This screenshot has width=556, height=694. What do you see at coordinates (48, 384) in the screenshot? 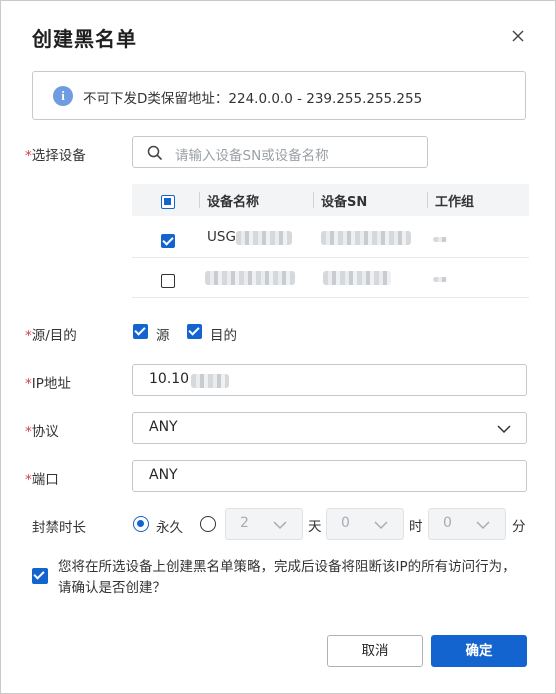
I see `ip-label: *IP地址` at bounding box center [48, 384].